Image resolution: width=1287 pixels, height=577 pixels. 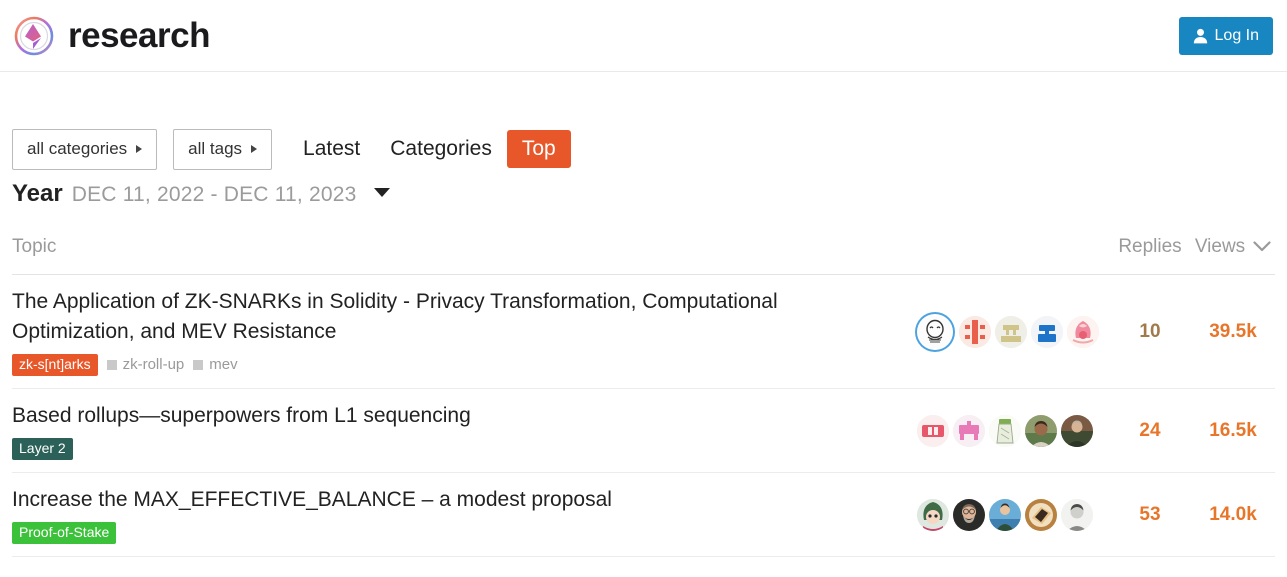 I want to click on tags-dropdown-label: all tags, so click(x=215, y=148).